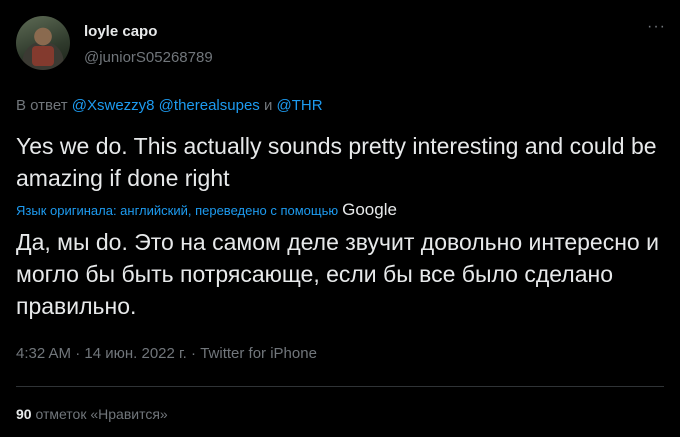 The height and width of the screenshot is (437, 680). Describe the element at coordinates (300, 105) in the screenshot. I see `mention-link-thr: @THR` at that location.